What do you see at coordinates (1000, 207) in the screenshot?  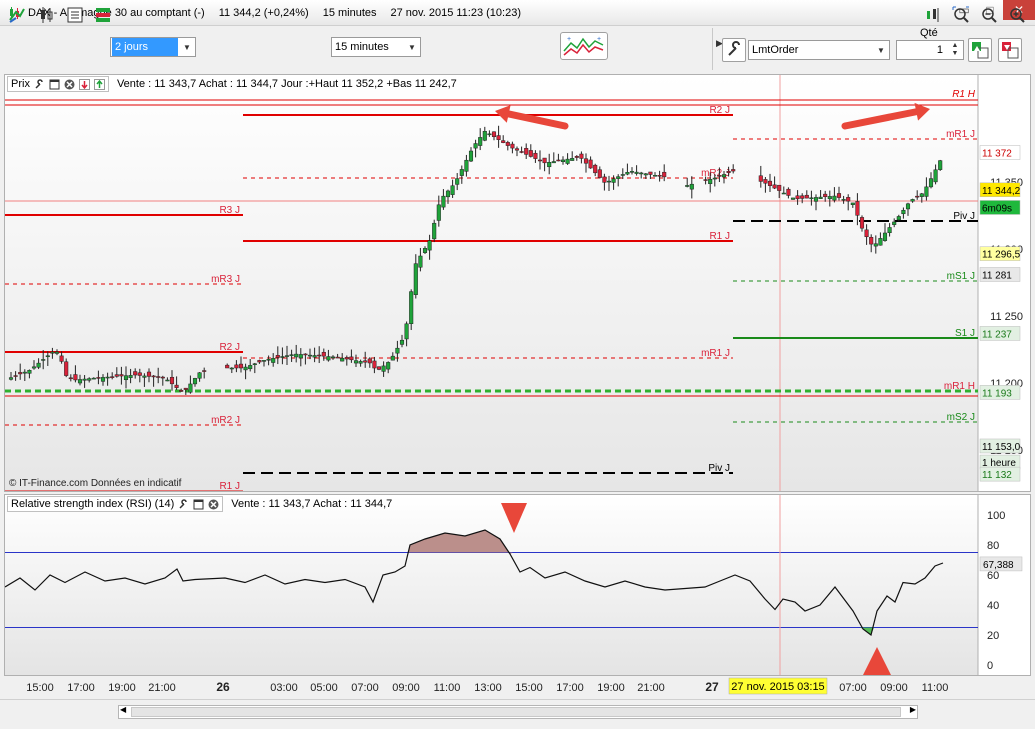 I see `price-tag: 6m09s` at bounding box center [1000, 207].